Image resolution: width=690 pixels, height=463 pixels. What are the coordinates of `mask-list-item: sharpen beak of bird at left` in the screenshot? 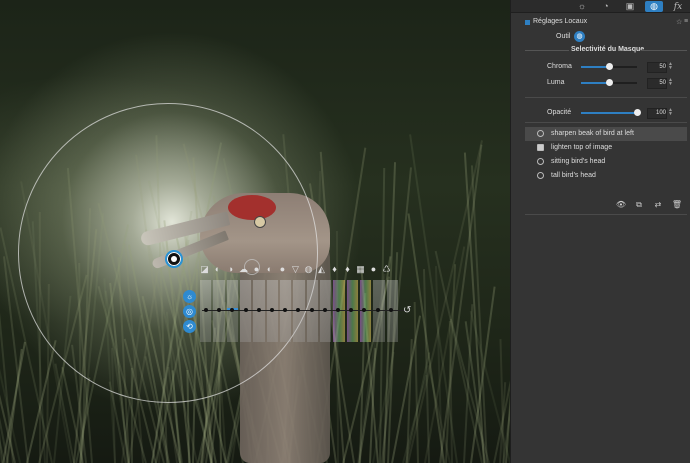 It's located at (606, 134).